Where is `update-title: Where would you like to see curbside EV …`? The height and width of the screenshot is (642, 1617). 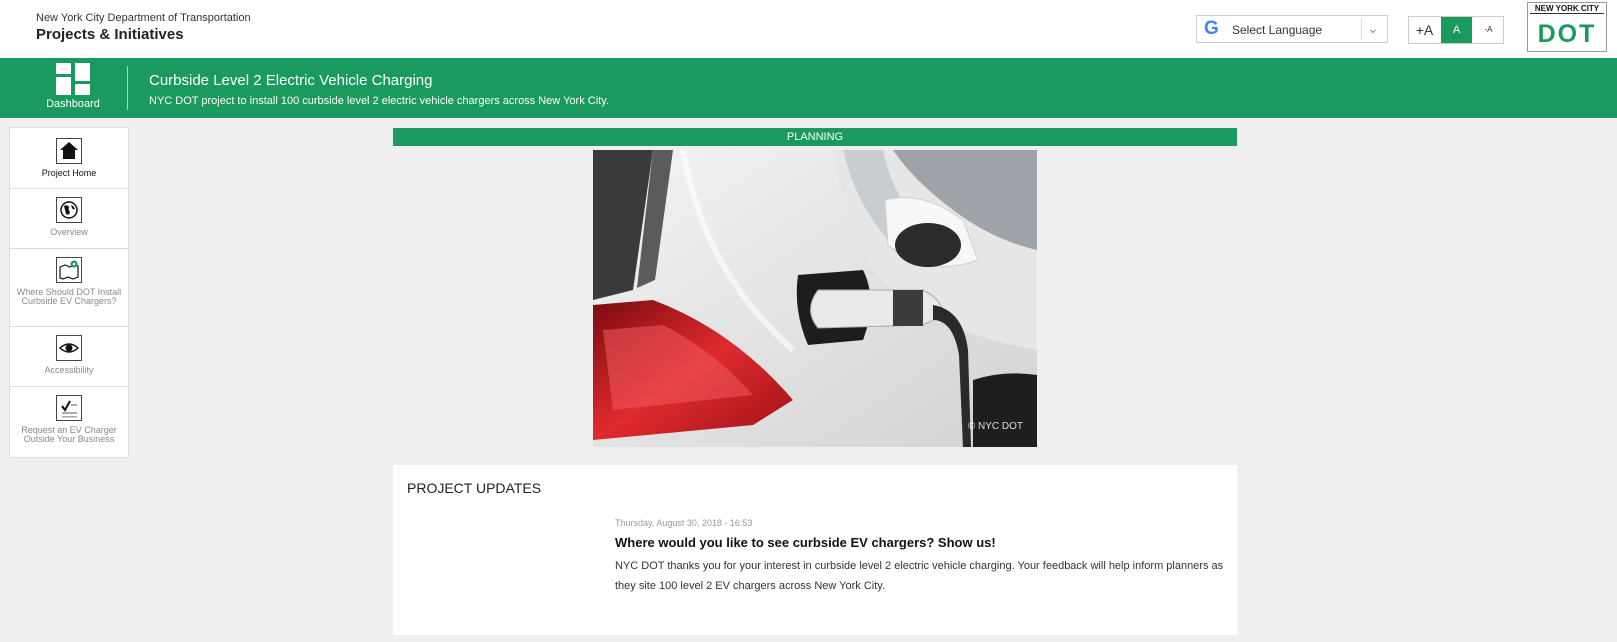
update-title: Where would you like to see curbside EV … is located at coordinates (805, 542).